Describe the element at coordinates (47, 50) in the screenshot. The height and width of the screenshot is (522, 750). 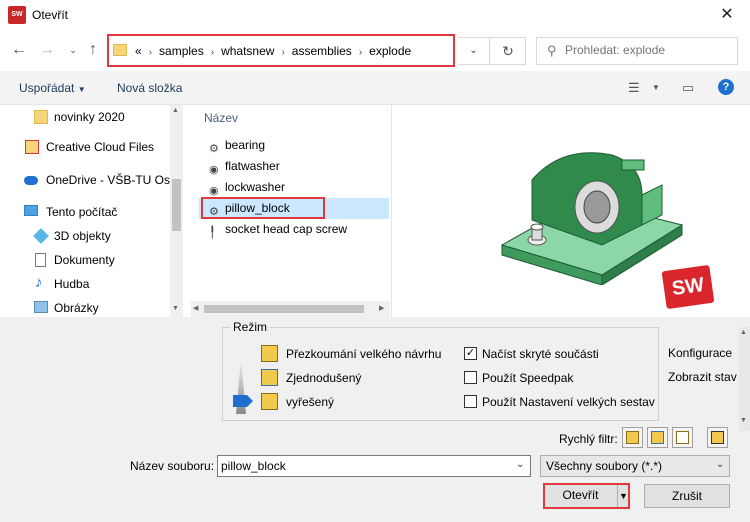
I see `forward-arrow-icon: →` at that location.